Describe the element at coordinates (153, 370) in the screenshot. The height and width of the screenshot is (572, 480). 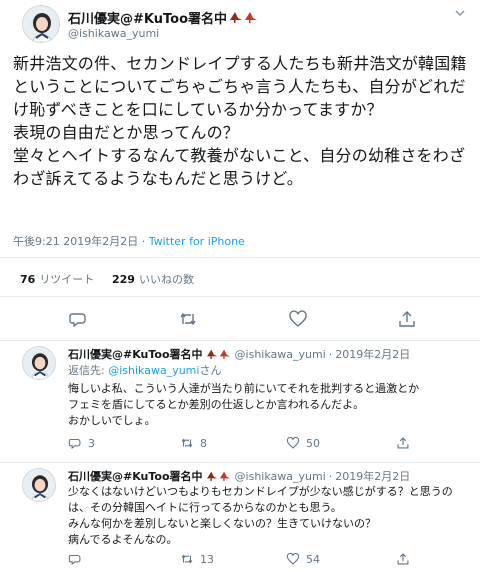
I see `replying-handle: @ishikawa_yumi` at that location.